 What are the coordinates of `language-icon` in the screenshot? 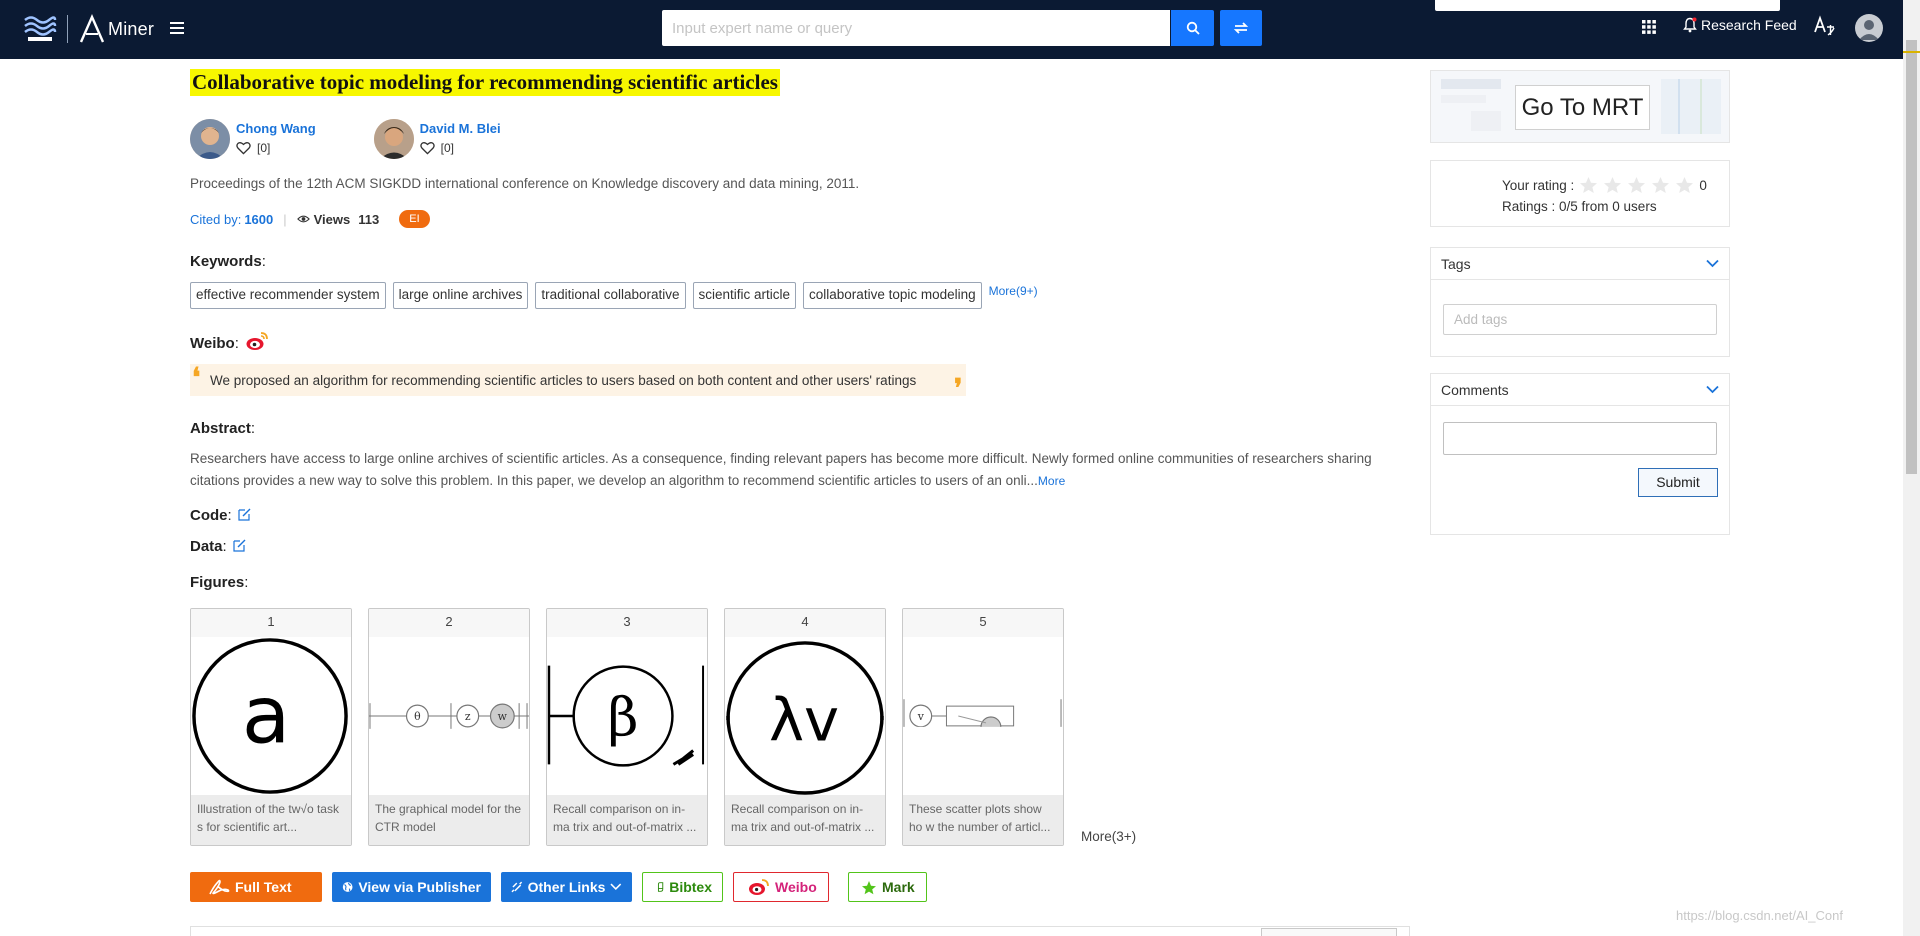 It's located at (1824, 26).